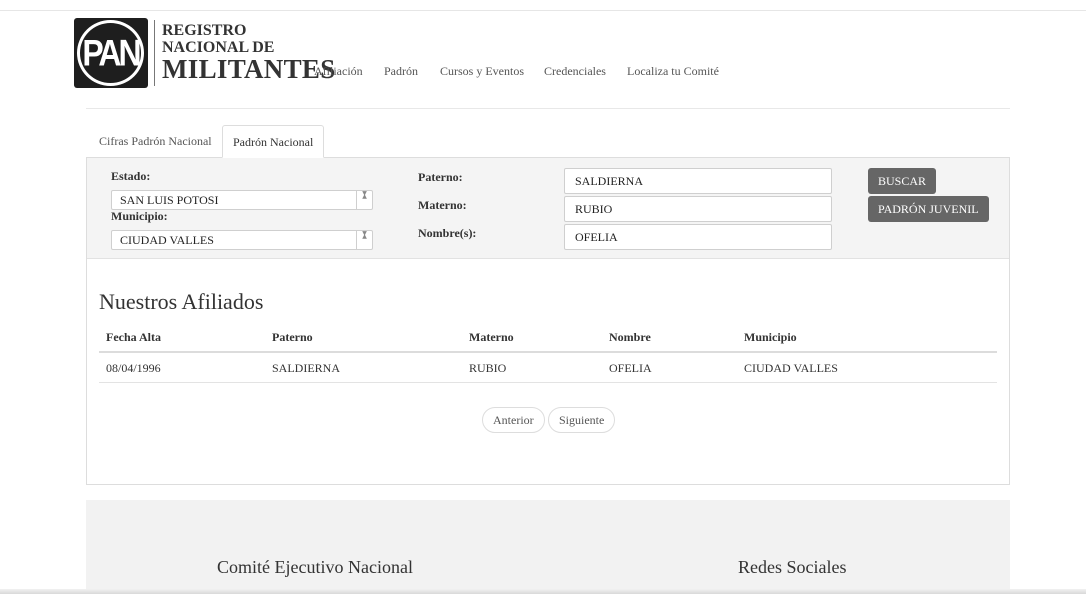 The width and height of the screenshot is (1086, 594). I want to click on estado-select-value: SAN LUIS POTOSI, so click(169, 200).